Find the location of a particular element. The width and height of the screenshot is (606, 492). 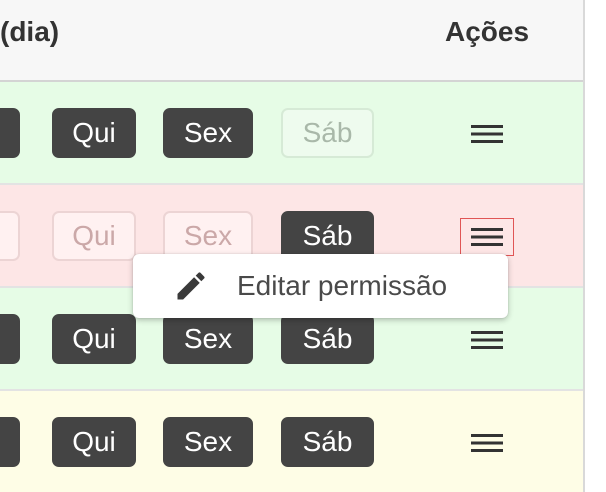

pencil-icon is located at coordinates (191, 286).